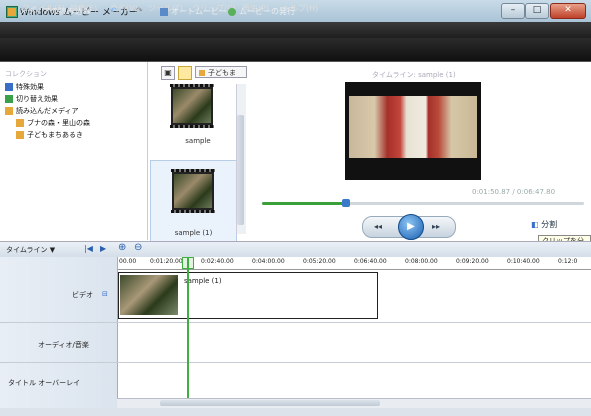 This screenshot has width=591, height=416. Describe the element at coordinates (105, 294) in the screenshot. I see `video-track-toggle: ⊟` at that location.